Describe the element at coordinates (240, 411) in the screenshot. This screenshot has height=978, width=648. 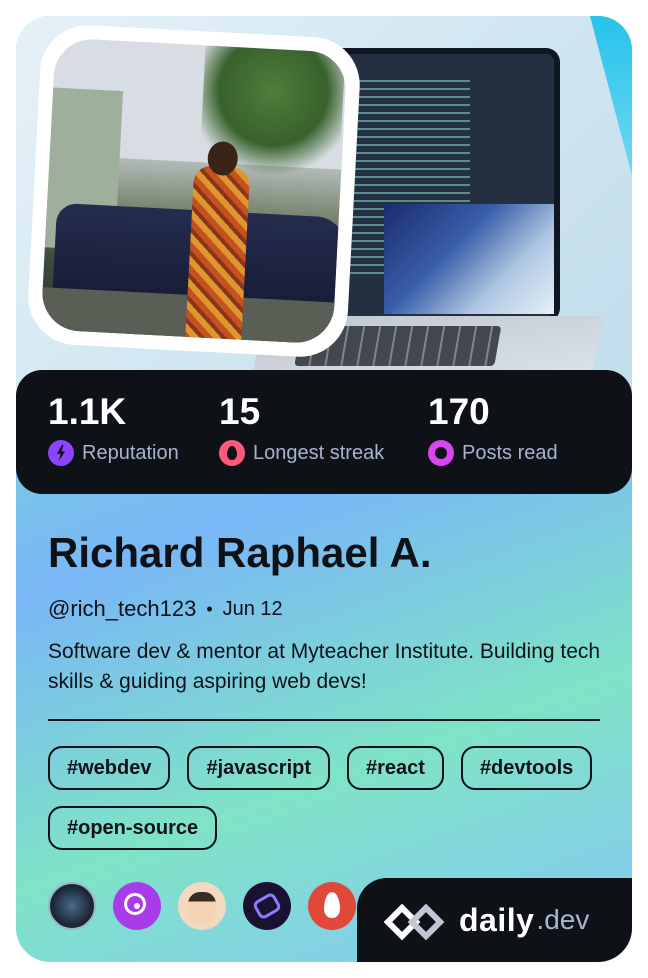
I see `stat-value: 15` at that location.